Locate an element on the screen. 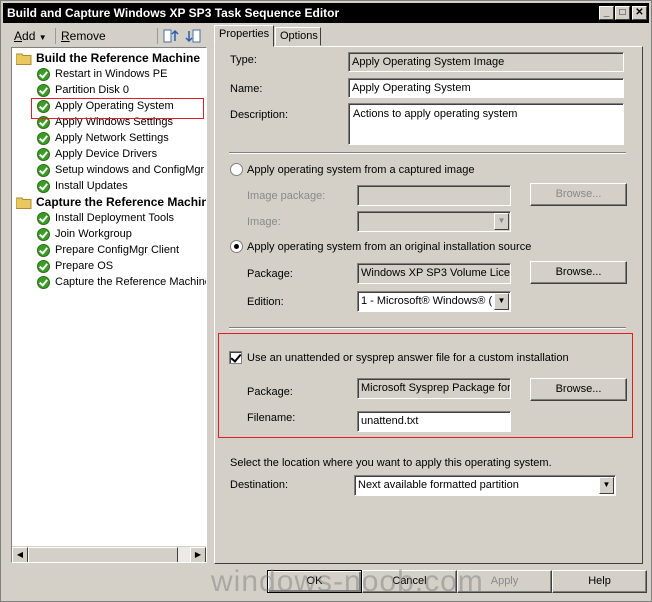  cancel-button: Cancel is located at coordinates (409, 581).